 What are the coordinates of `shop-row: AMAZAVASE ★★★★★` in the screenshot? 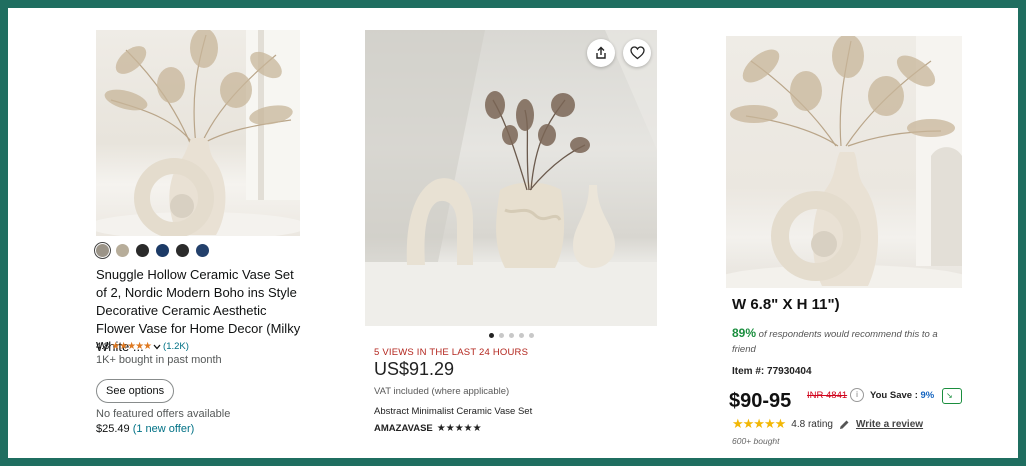 It's located at (428, 428).